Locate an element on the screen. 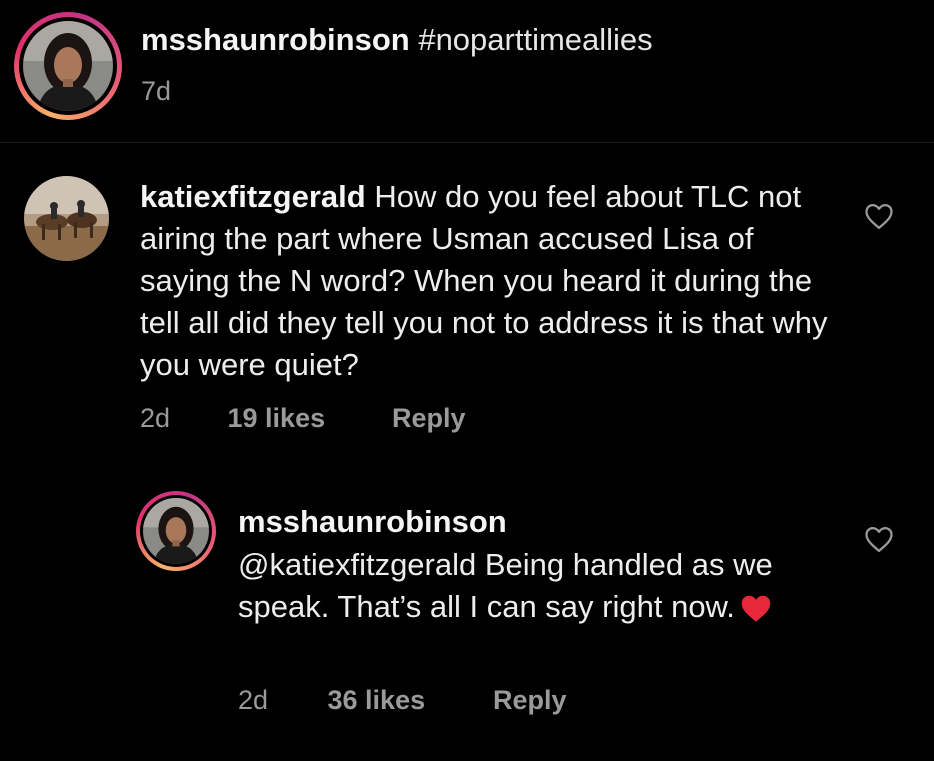  comment-timestamp: 2d is located at coordinates (155, 418).